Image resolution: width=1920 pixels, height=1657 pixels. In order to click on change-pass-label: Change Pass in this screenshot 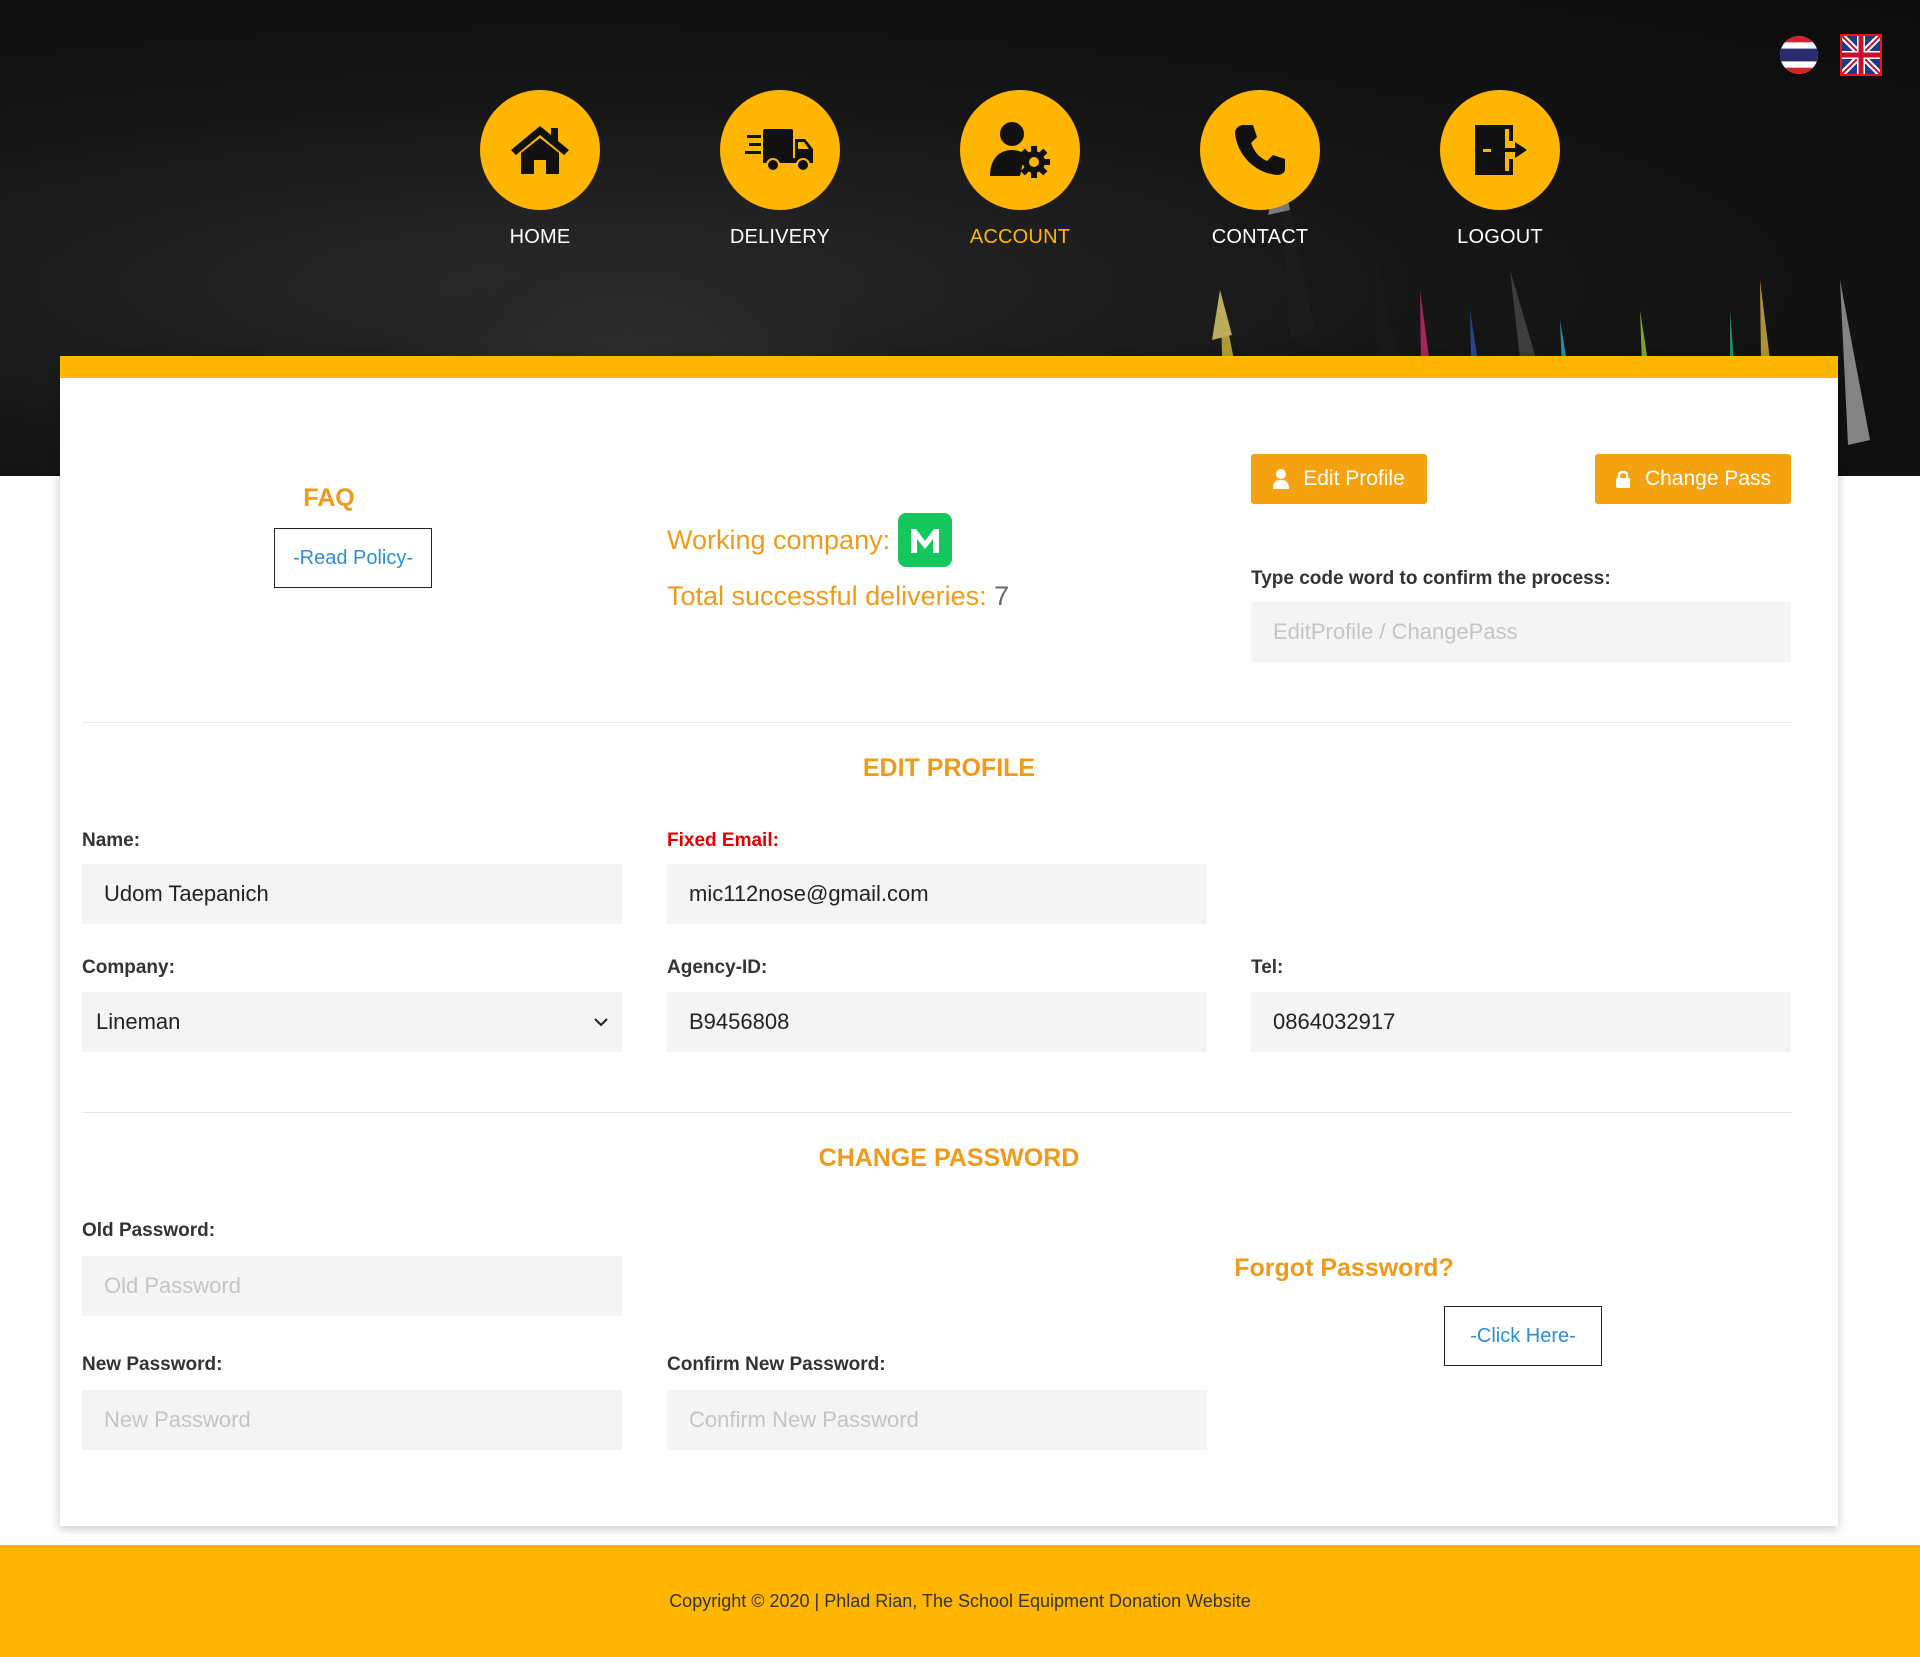, I will do `click(1708, 478)`.